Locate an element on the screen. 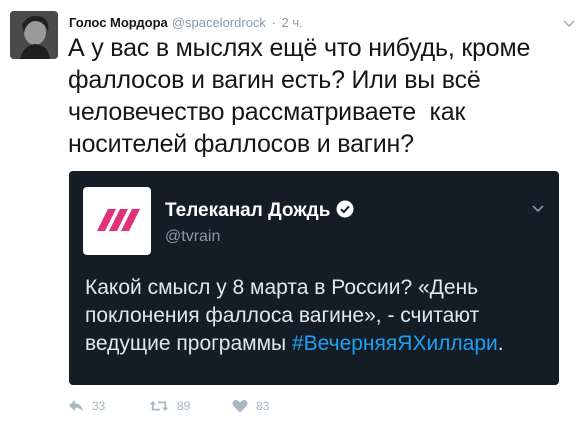 The height and width of the screenshot is (430, 588). retweet-icon is located at coordinates (159, 405).